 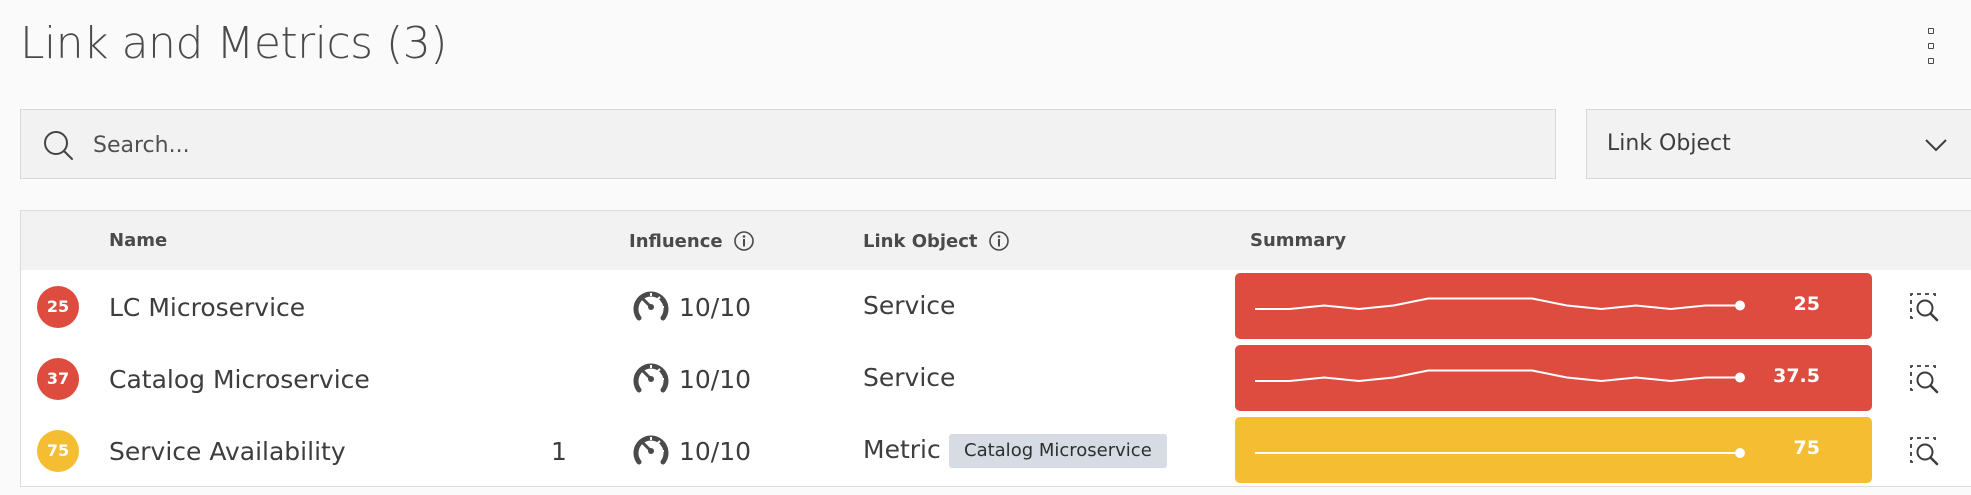 I want to click on search-input, so click(x=813, y=145).